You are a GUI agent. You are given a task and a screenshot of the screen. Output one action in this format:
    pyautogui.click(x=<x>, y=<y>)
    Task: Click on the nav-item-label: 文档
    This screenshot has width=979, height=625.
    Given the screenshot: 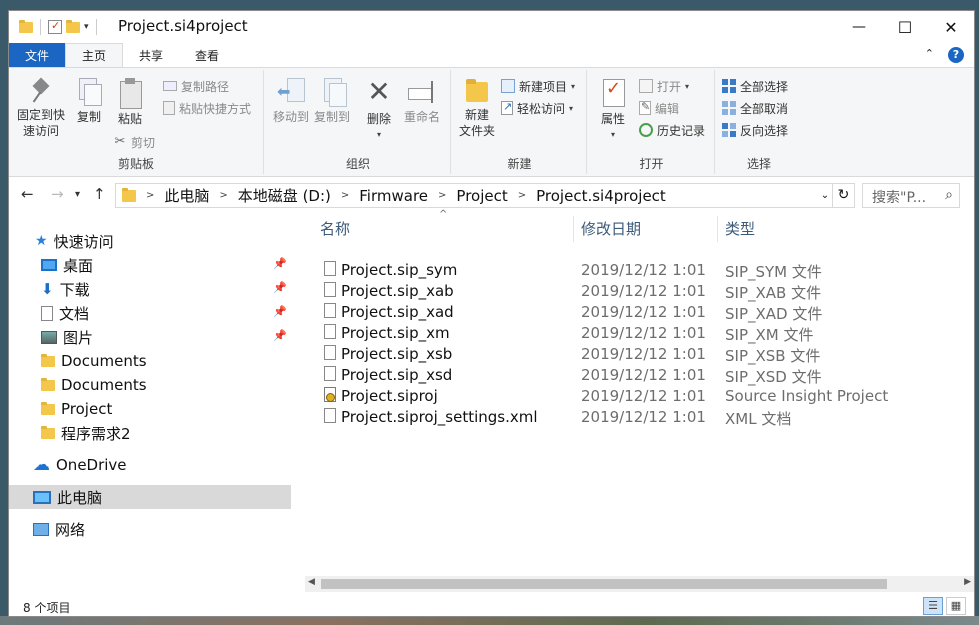 What is the action you would take?
    pyautogui.click(x=74, y=313)
    